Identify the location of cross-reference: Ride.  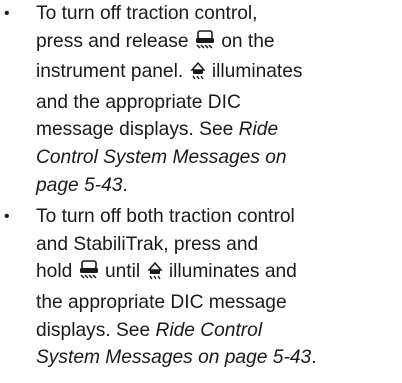
(258, 130).